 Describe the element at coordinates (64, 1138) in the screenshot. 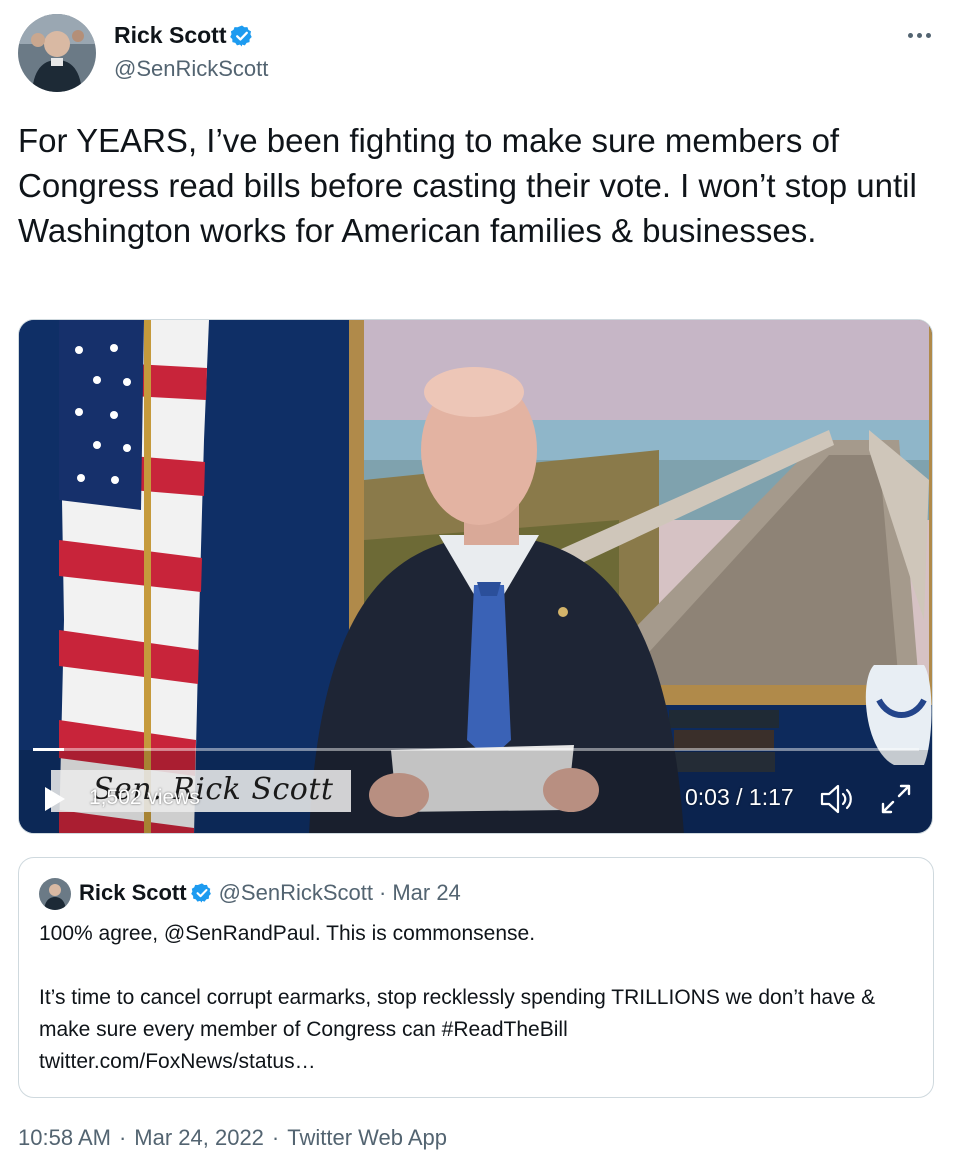

I see `tweet-time: 10:58 AM` at that location.